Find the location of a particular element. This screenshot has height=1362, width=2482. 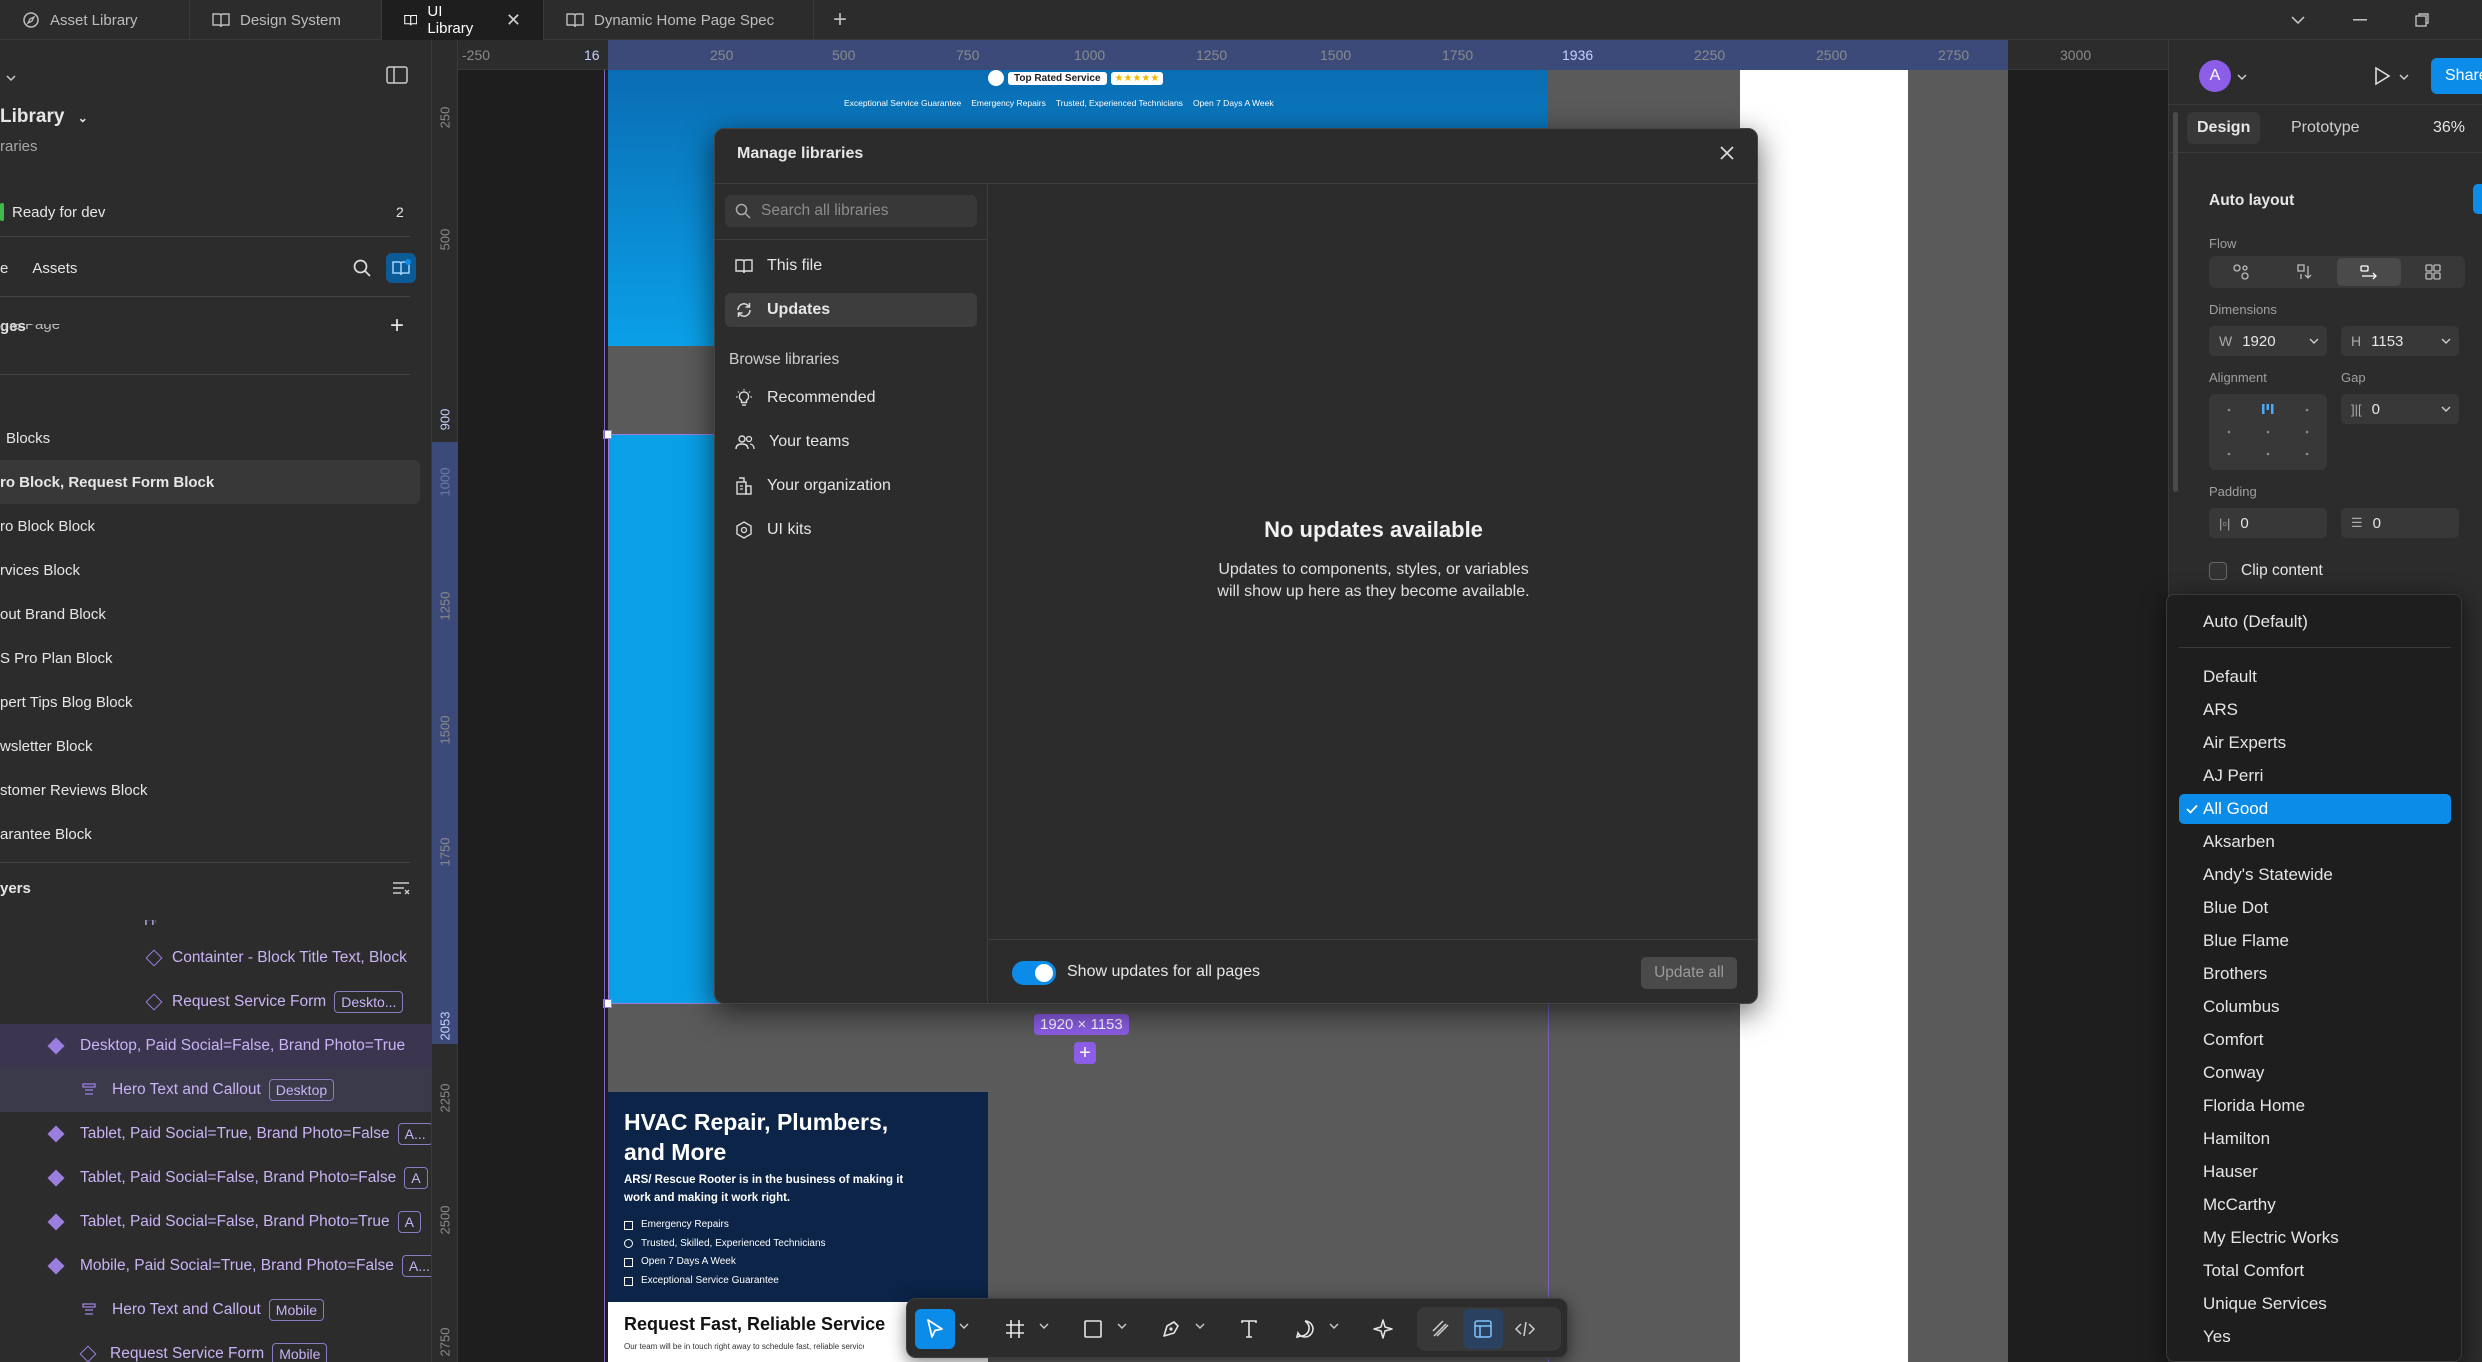

nav-your-organization: Your organization is located at coordinates (851, 486).